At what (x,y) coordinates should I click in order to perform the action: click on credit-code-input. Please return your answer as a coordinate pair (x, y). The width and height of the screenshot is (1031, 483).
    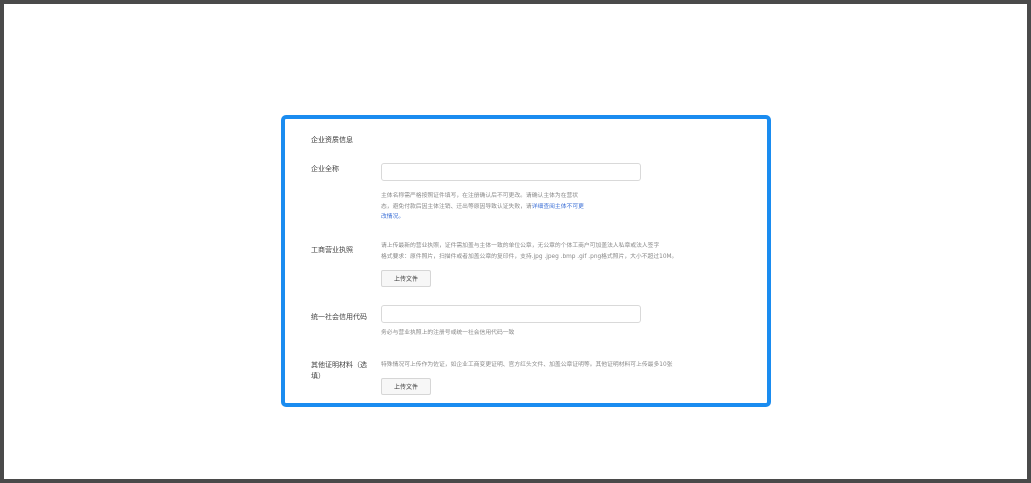
    Looking at the image, I should click on (511, 314).